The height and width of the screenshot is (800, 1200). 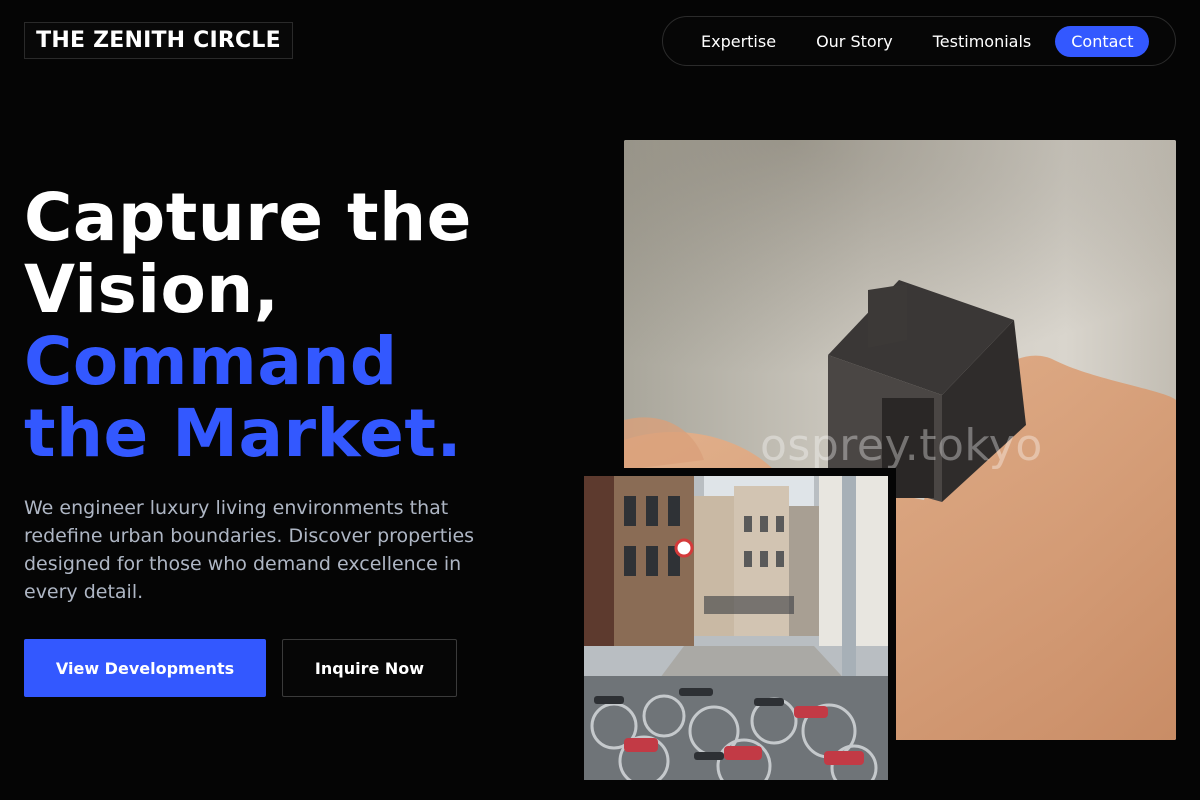 I want to click on image-watermark: osprey.tokyo, so click(x=901, y=445).